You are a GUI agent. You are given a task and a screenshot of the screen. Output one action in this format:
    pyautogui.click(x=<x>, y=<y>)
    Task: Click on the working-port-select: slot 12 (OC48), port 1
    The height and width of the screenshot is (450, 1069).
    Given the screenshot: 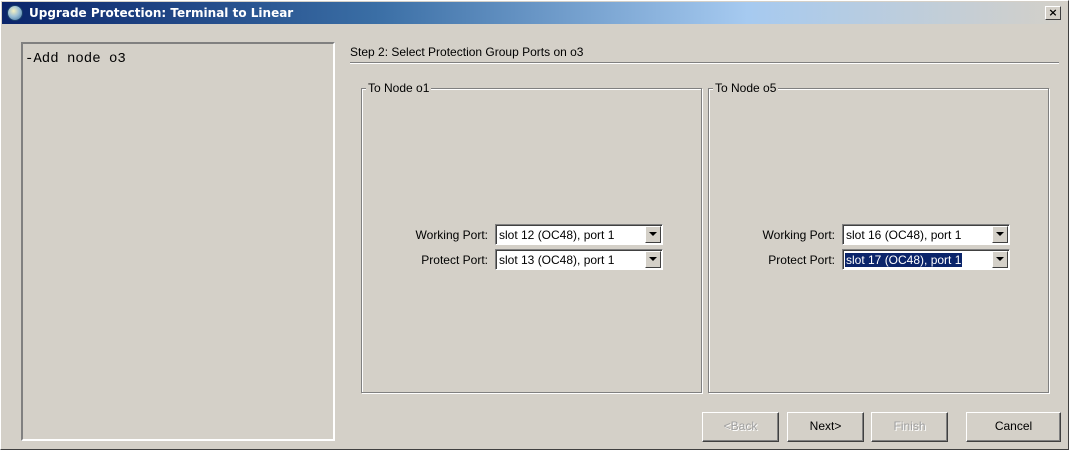 What is the action you would take?
    pyautogui.click(x=579, y=234)
    